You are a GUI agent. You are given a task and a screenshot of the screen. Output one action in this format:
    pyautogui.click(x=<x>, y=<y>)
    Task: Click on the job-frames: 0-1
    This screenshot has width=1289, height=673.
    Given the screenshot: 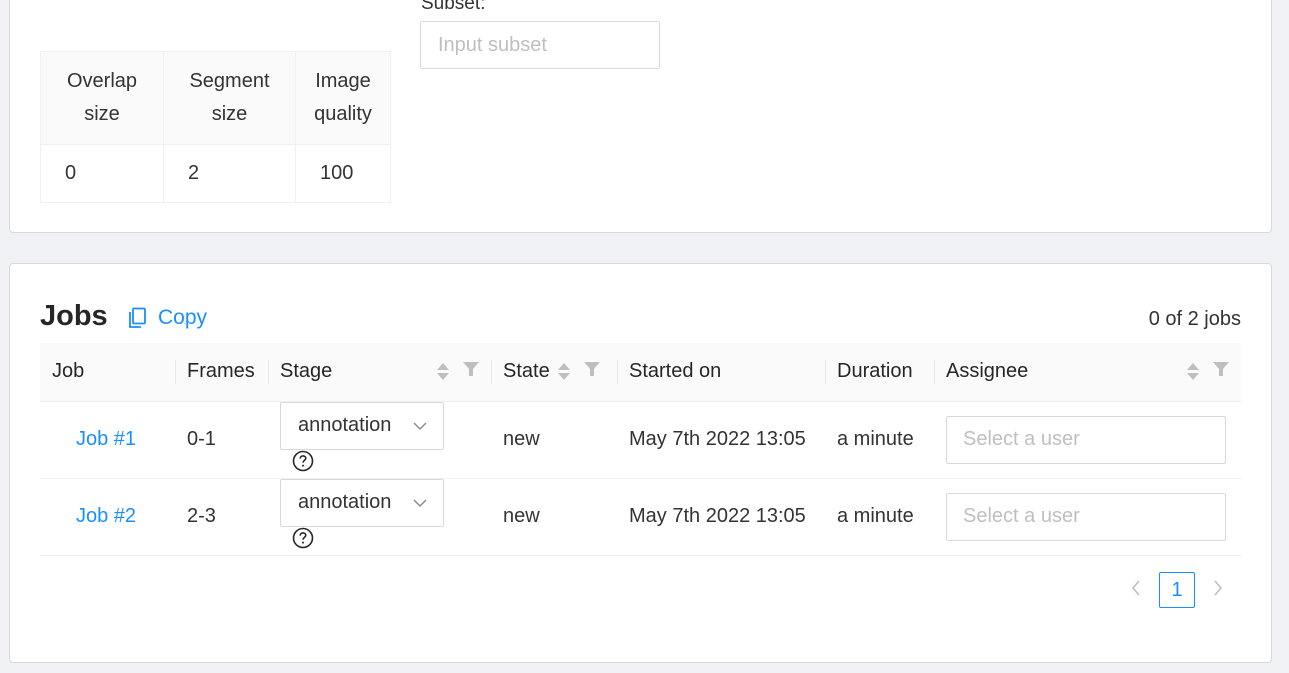 What is the action you would take?
    pyautogui.click(x=221, y=440)
    